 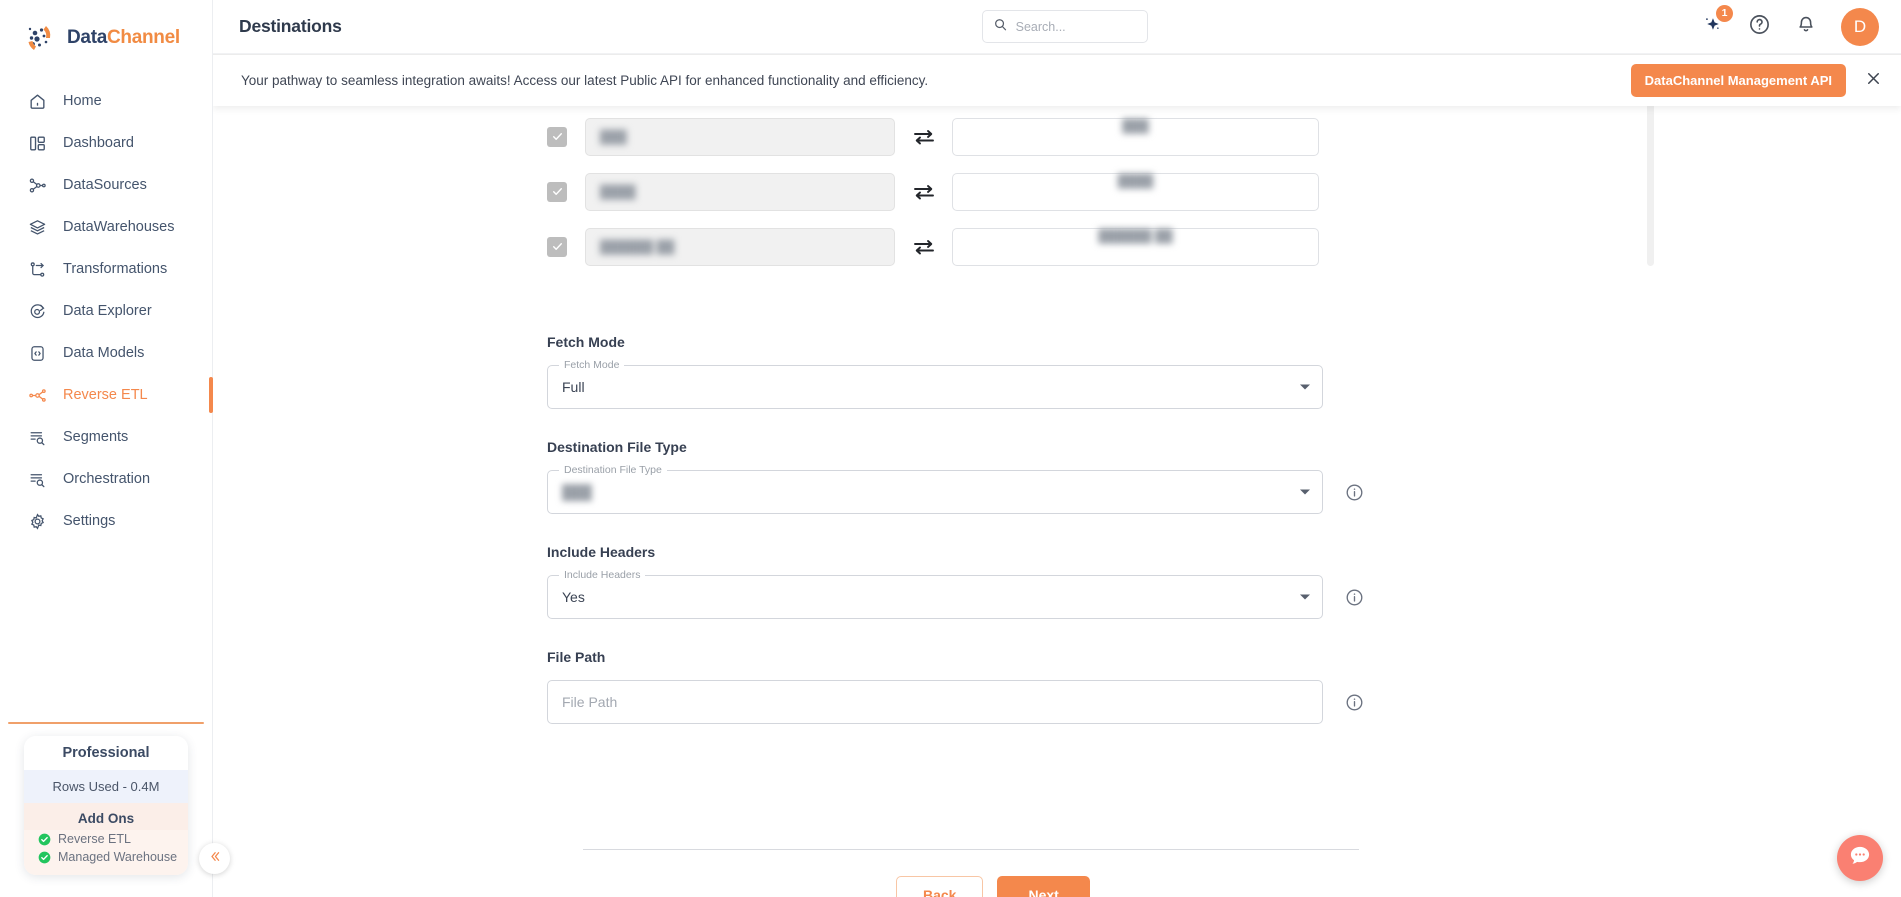 I want to click on reverse-etl-icon, so click(x=37, y=395).